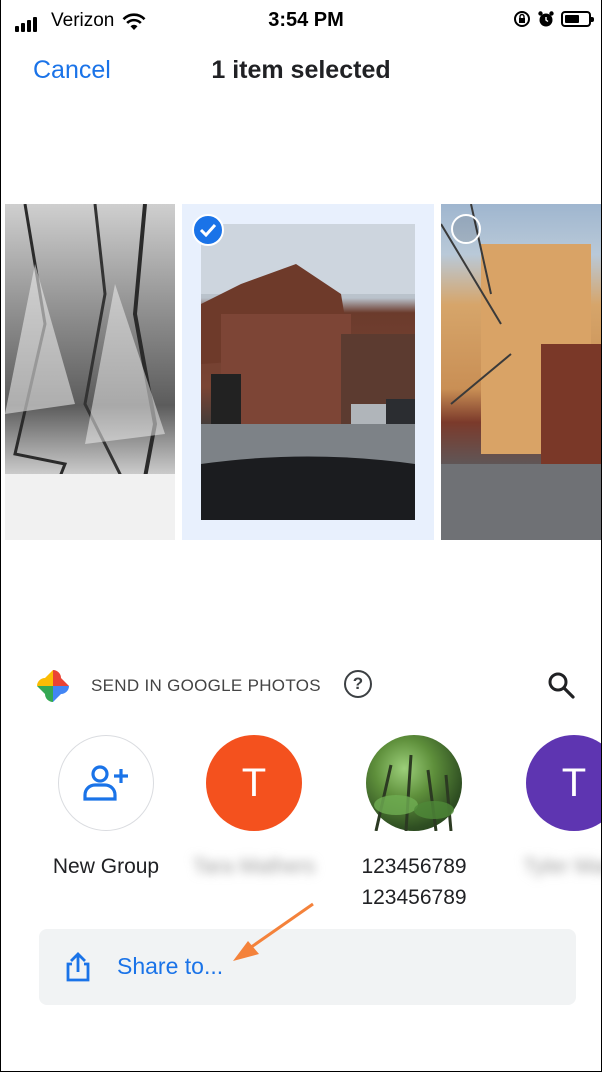 The width and height of the screenshot is (602, 1072). Describe the element at coordinates (466, 229) in the screenshot. I see `unselected-circle-icon` at that location.